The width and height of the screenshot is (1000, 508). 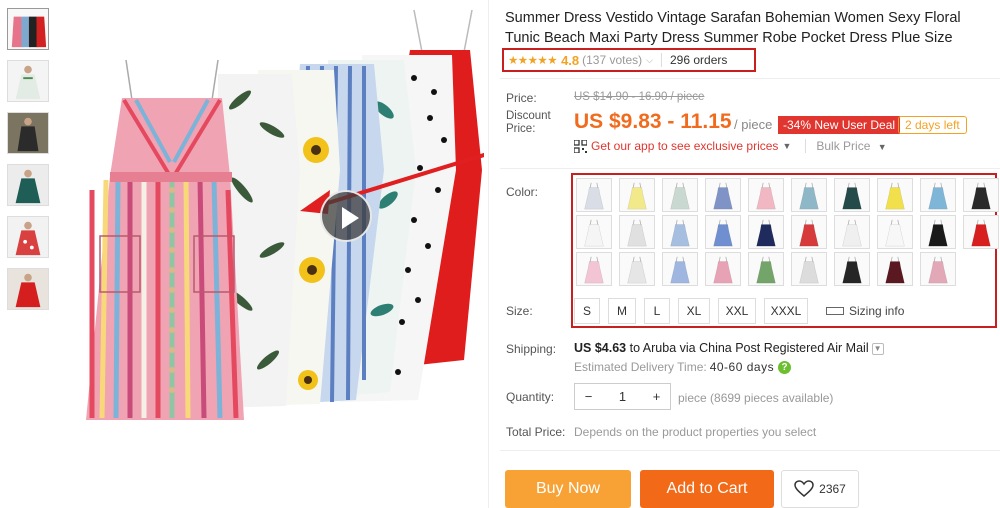 What do you see at coordinates (570, 60) in the screenshot?
I see `rating-value: 4.8` at bounding box center [570, 60].